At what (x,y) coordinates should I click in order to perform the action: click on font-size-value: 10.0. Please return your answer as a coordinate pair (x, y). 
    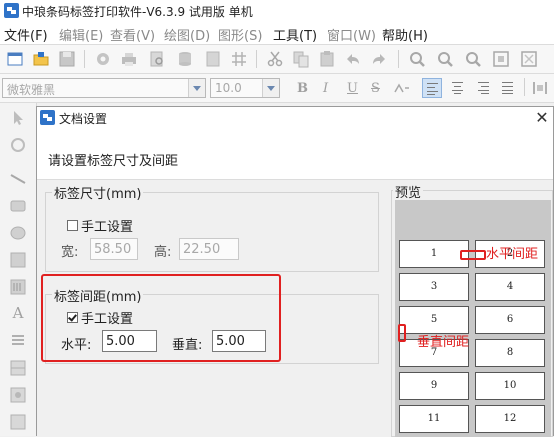
    Looking at the image, I should click on (228, 88).